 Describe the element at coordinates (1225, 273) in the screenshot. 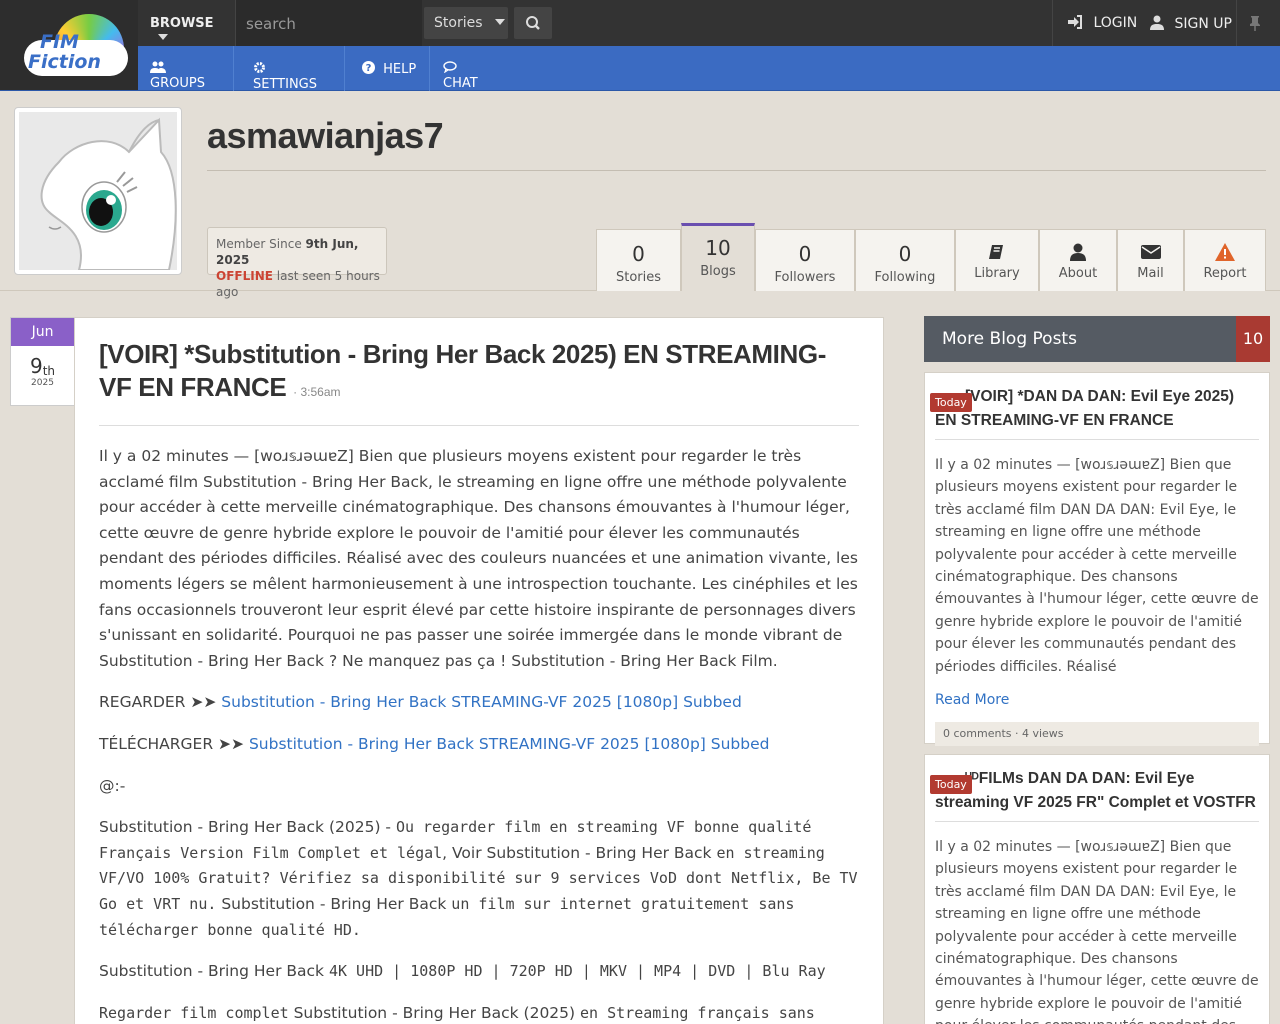

I see `tab-report-label: Report` at that location.